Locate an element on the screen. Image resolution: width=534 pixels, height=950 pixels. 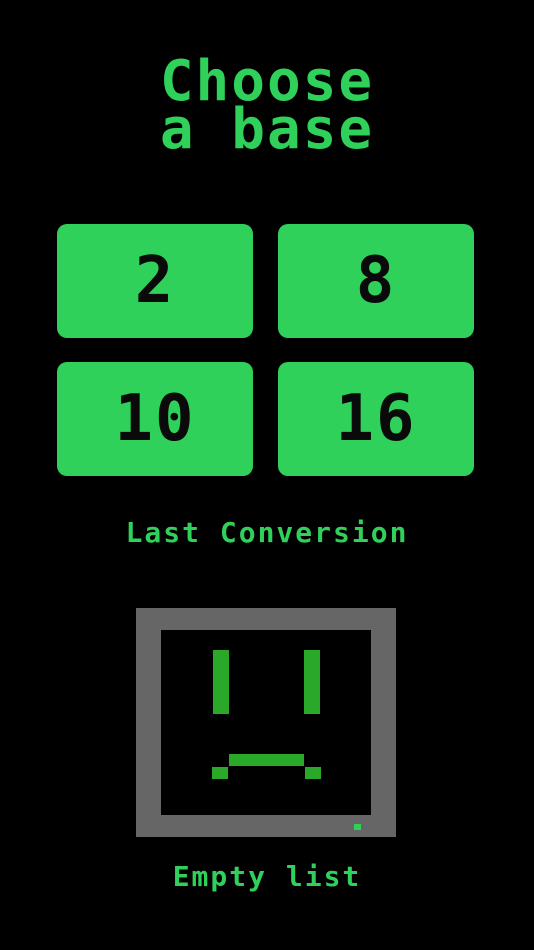
page-title: Choose a base is located at coordinates (267, 108).